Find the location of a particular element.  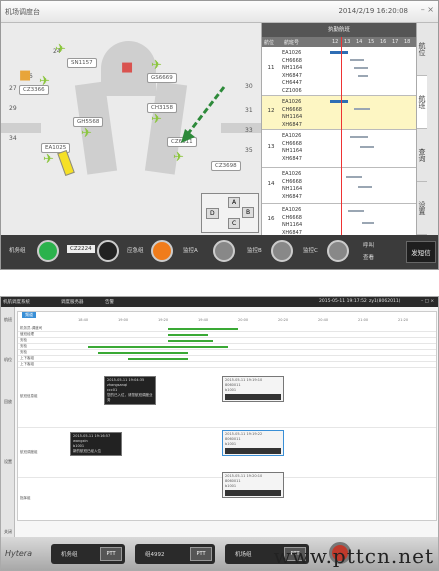

ptt-group: 机务组 PTT is located at coordinates (88, 554).